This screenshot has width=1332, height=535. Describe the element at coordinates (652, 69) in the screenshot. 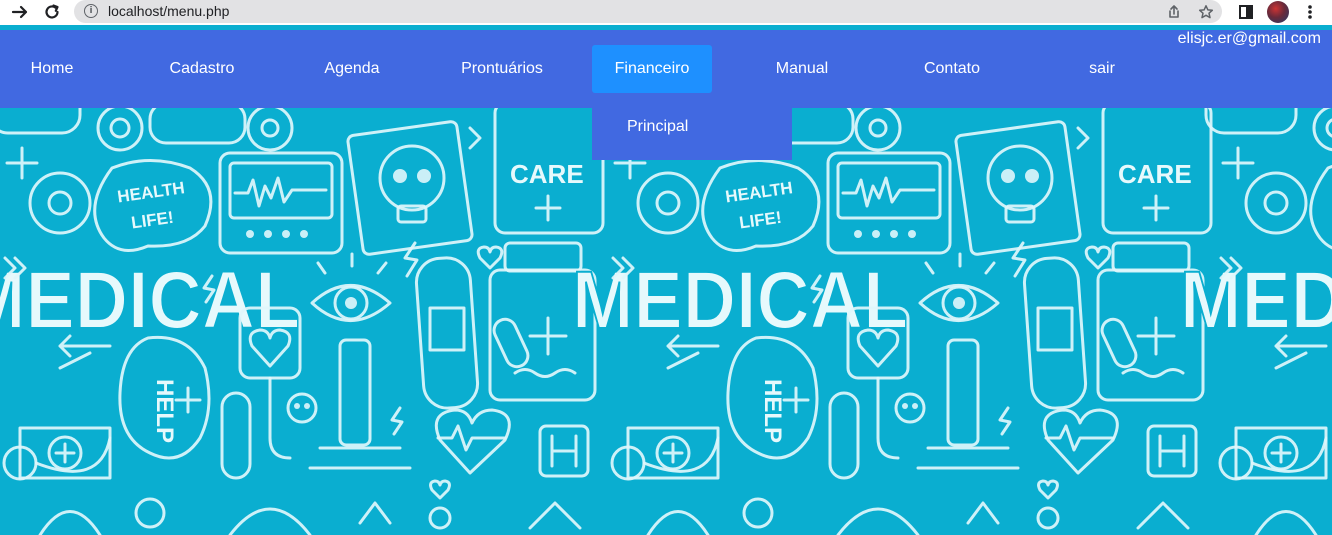

I see `nav-item-financeiro: Financeiro` at that location.